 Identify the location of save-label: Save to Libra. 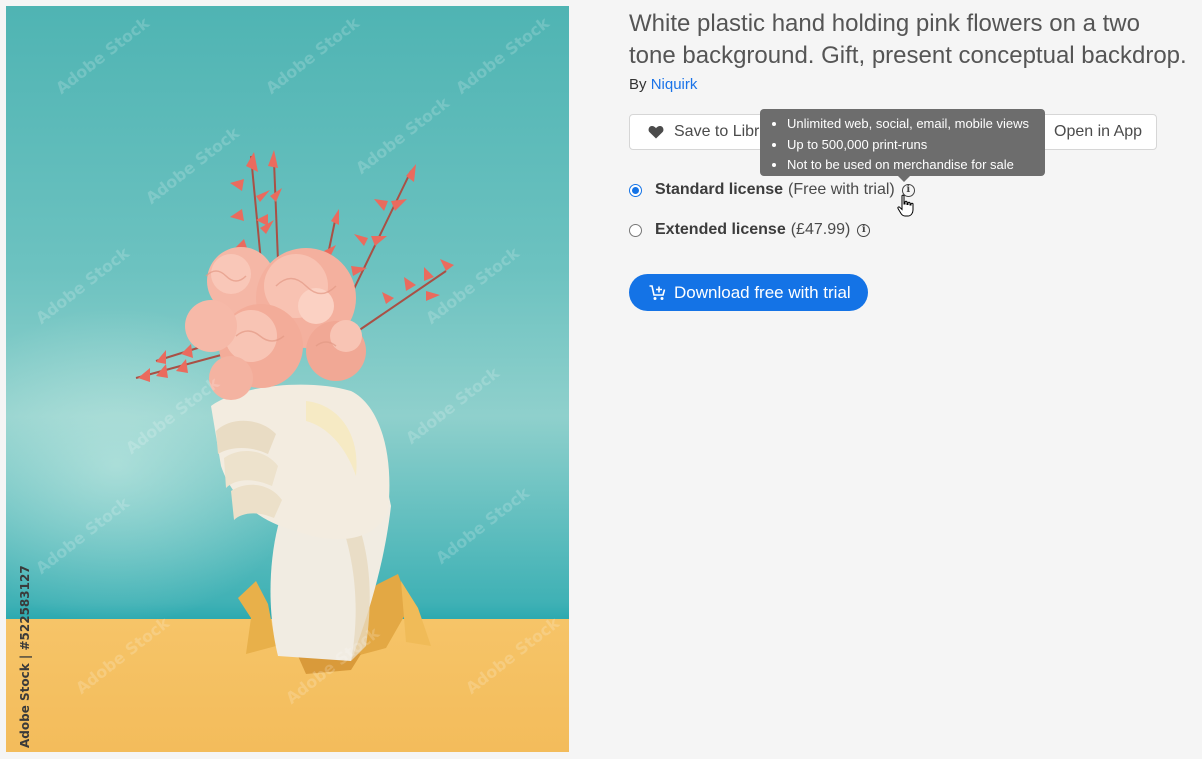
(721, 131).